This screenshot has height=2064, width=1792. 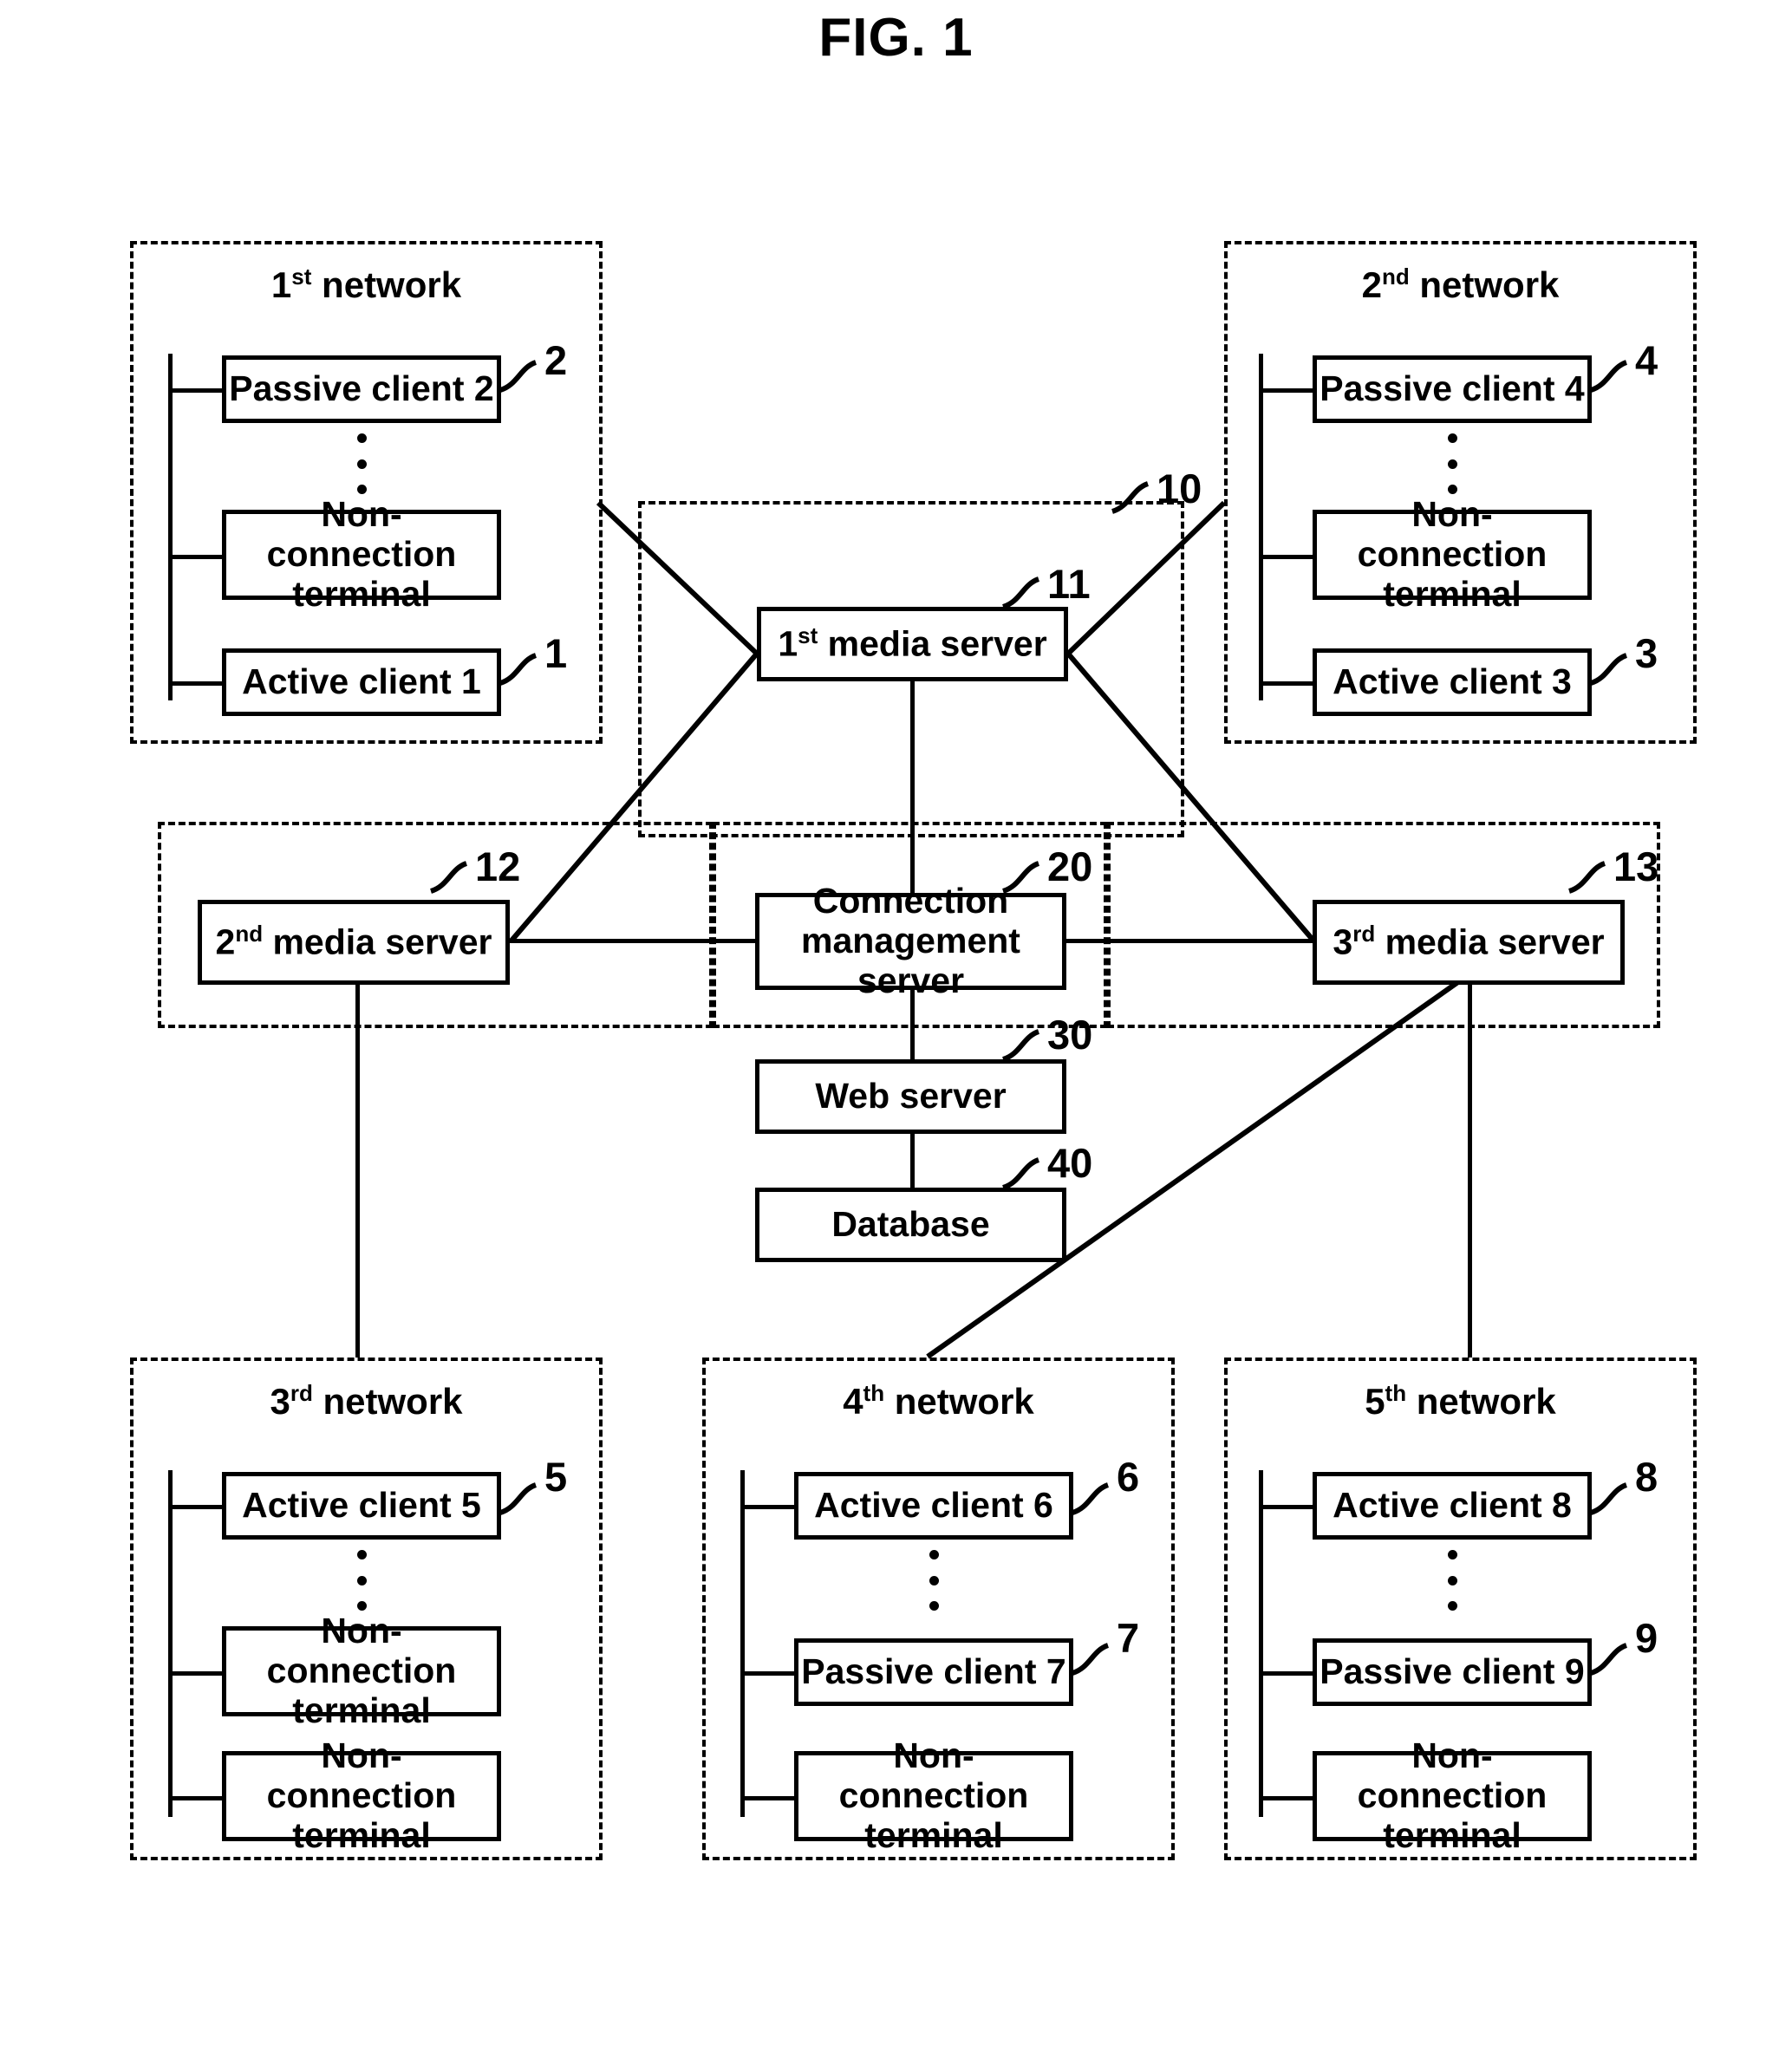 I want to click on node-active-client-1: Active client 1, so click(x=361, y=682).